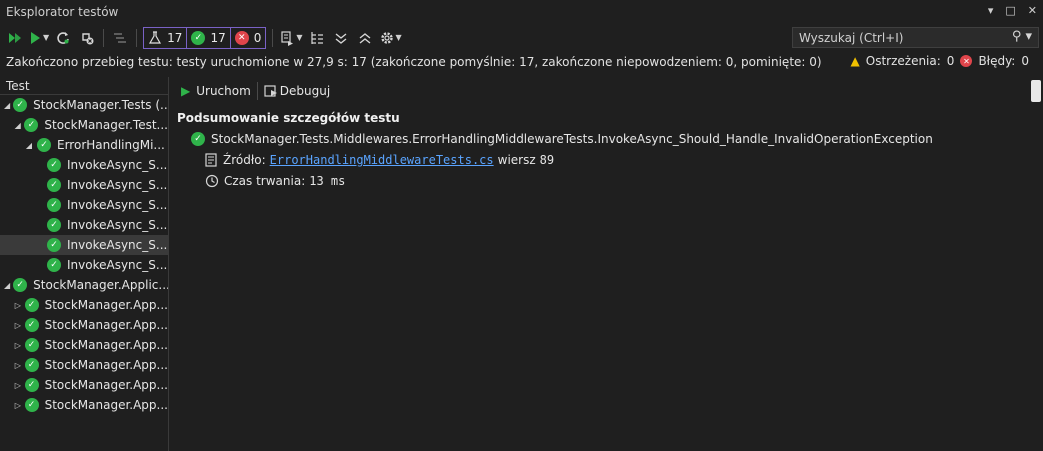 This screenshot has height=451, width=1043. I want to click on expand-all-button, so click(341, 38).